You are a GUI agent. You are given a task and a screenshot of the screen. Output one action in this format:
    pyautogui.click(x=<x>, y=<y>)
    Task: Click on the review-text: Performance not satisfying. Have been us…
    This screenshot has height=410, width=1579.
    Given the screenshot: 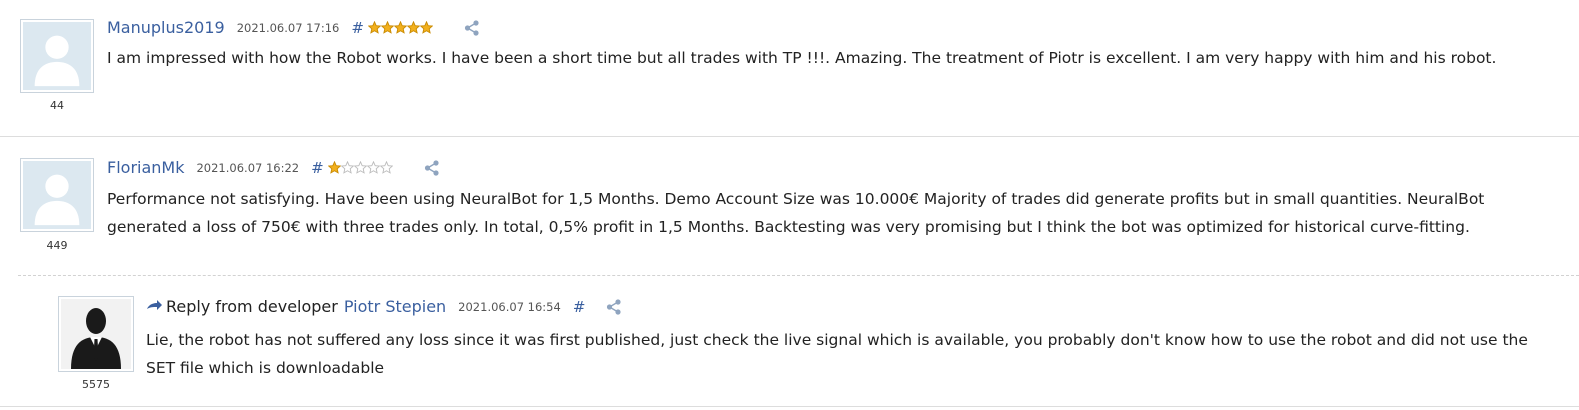 What is the action you would take?
    pyautogui.click(x=796, y=213)
    